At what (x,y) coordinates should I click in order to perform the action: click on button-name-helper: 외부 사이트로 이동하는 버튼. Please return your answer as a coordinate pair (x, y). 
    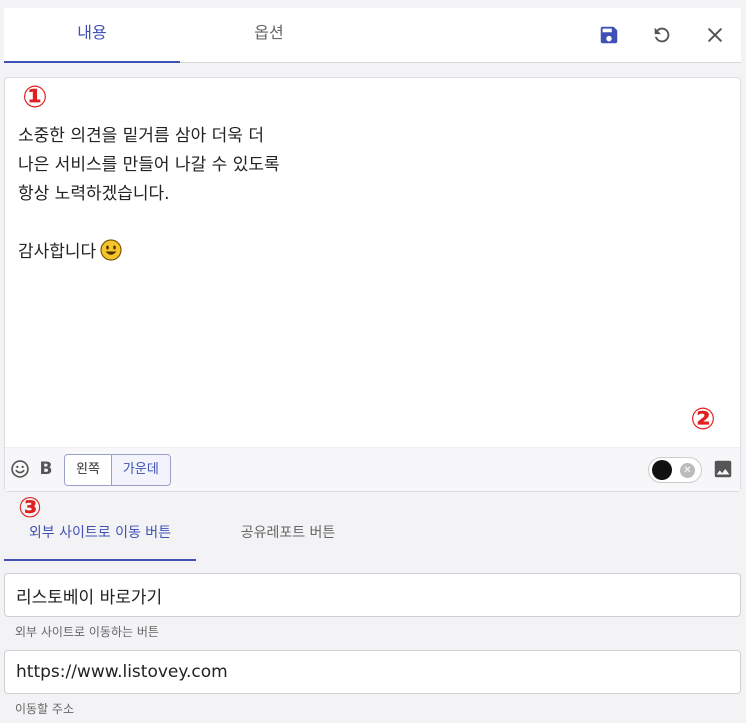
    Looking at the image, I should click on (87, 632).